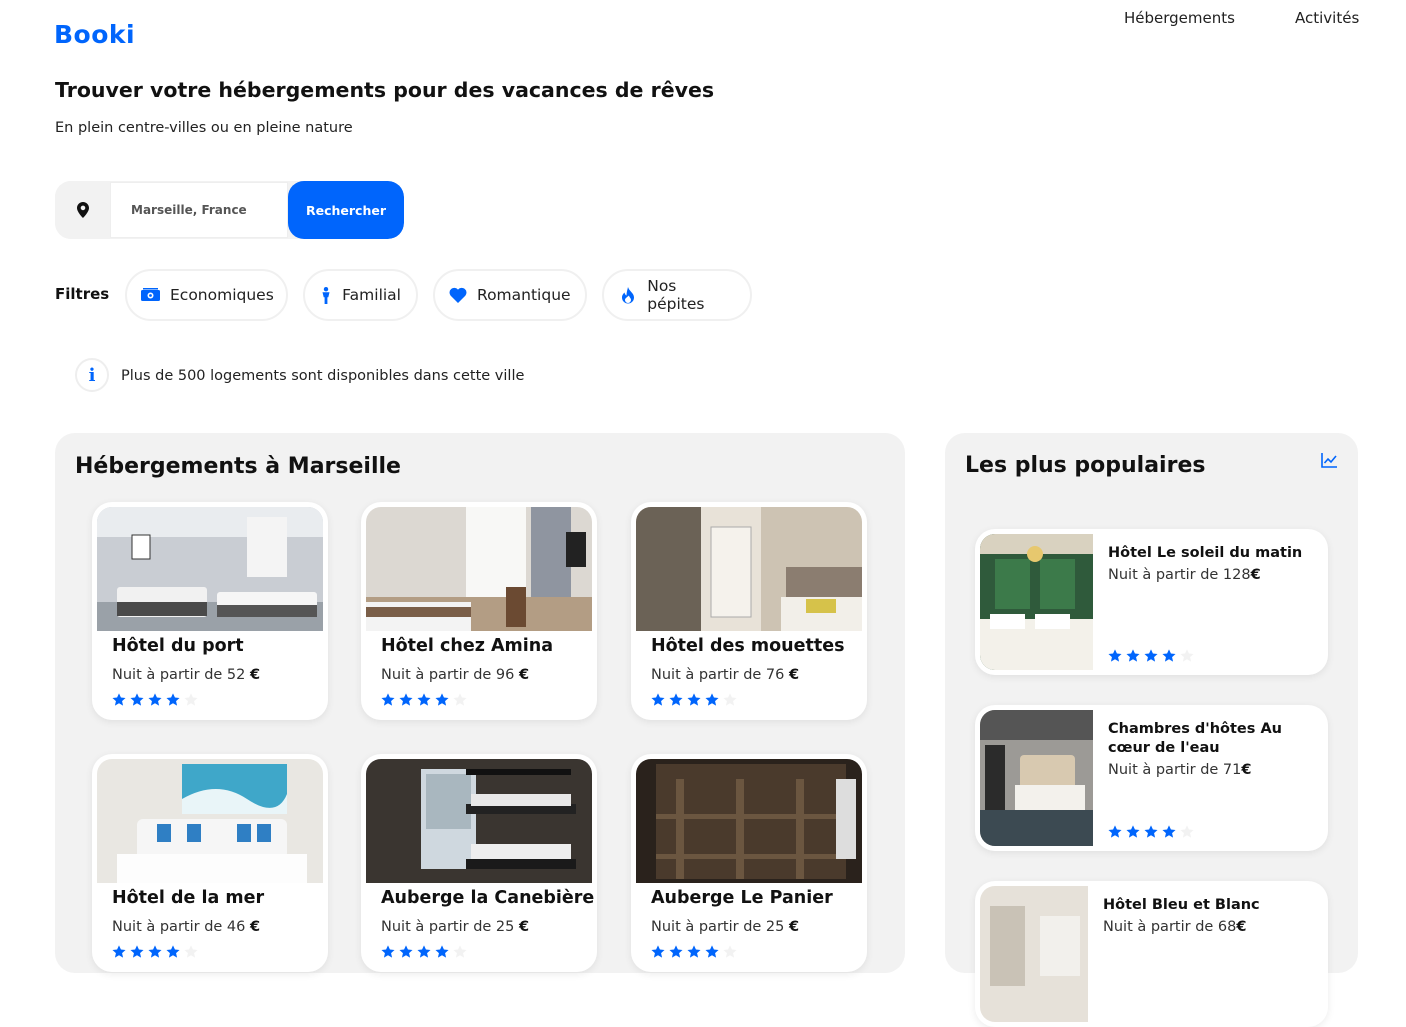 The width and height of the screenshot is (1406, 1027). What do you see at coordinates (479, 611) in the screenshot?
I see `hotel-card: Hôtel chez Amina Nuit à partir de 96 €` at bounding box center [479, 611].